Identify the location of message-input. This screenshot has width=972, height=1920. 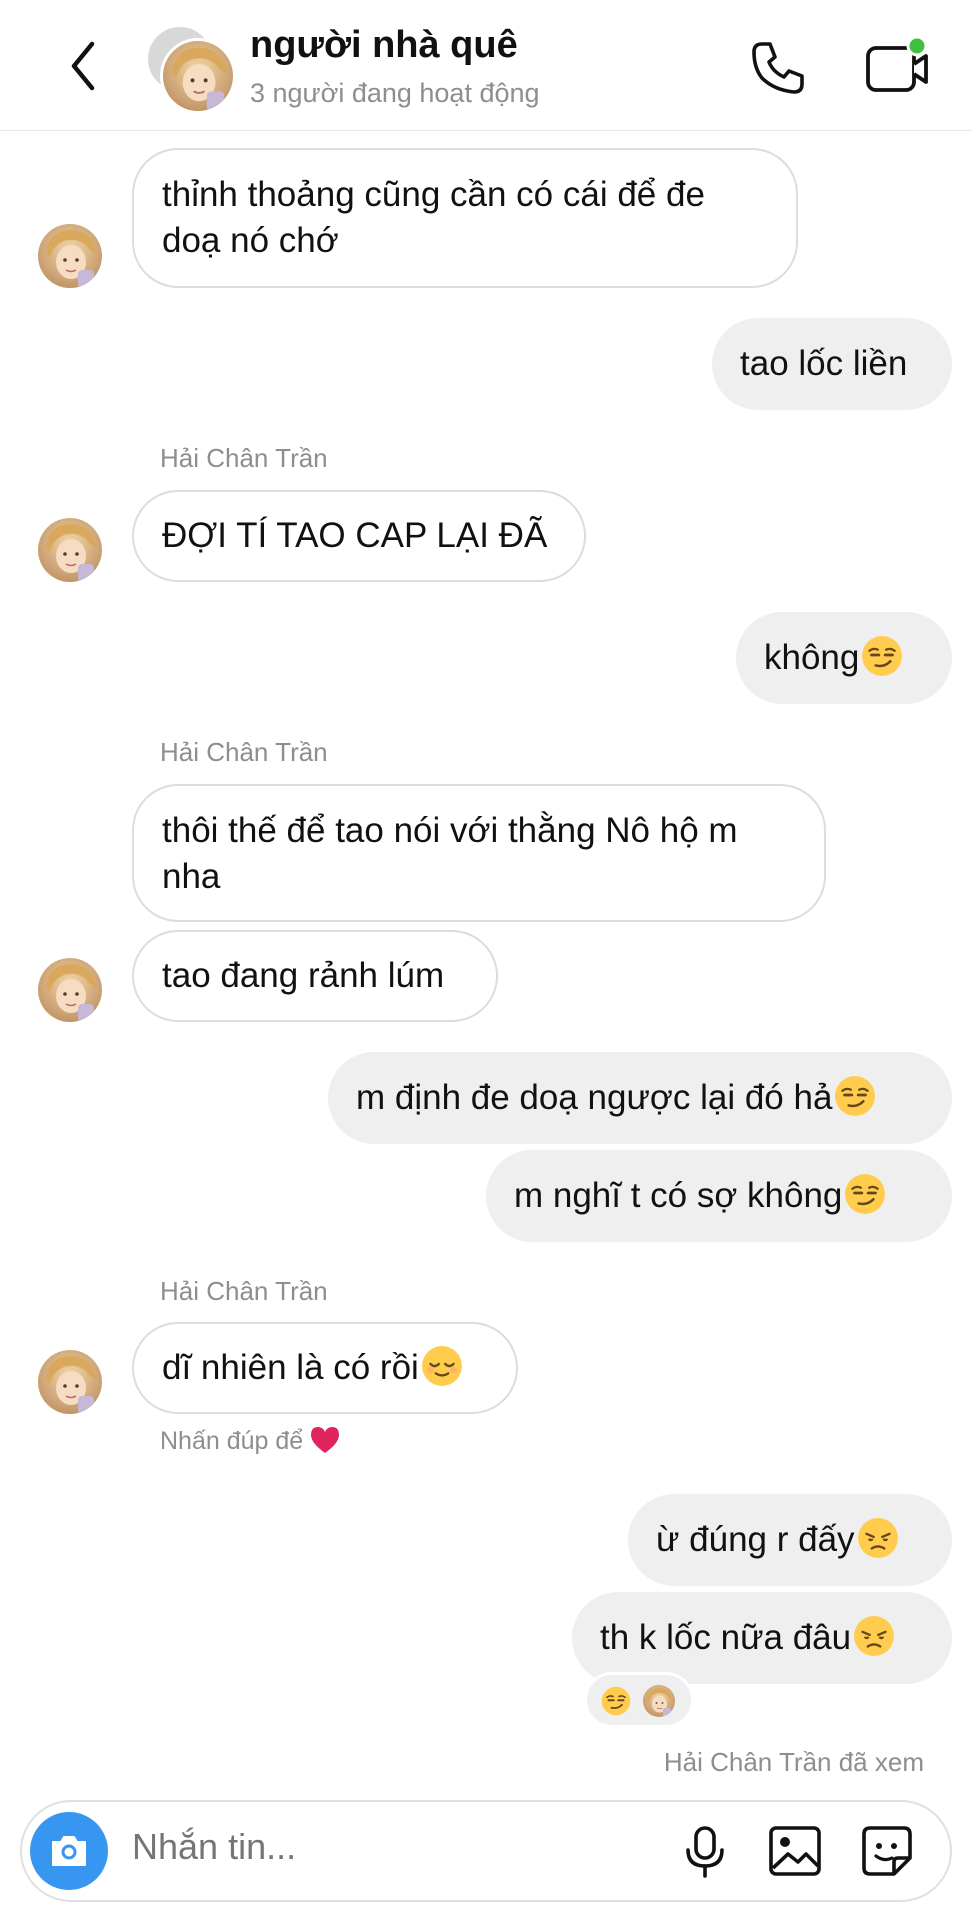
(392, 1847).